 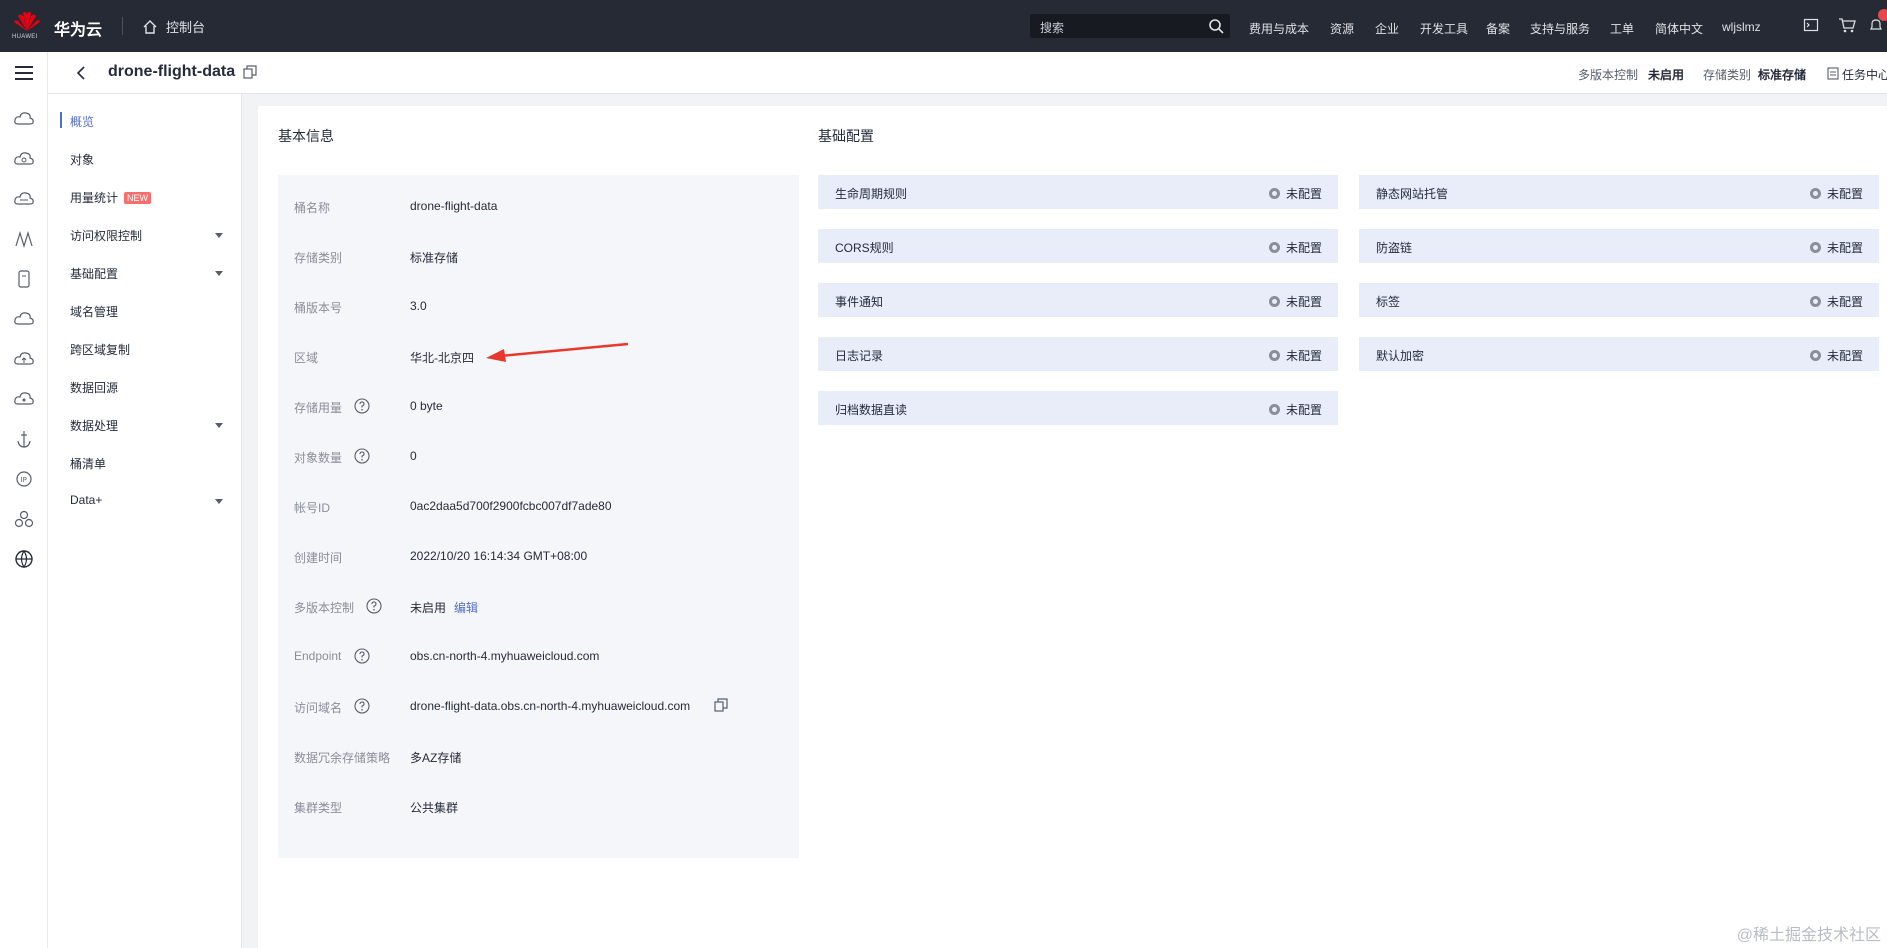 What do you see at coordinates (418, 306) in the screenshot?
I see `info-value: 3.0` at bounding box center [418, 306].